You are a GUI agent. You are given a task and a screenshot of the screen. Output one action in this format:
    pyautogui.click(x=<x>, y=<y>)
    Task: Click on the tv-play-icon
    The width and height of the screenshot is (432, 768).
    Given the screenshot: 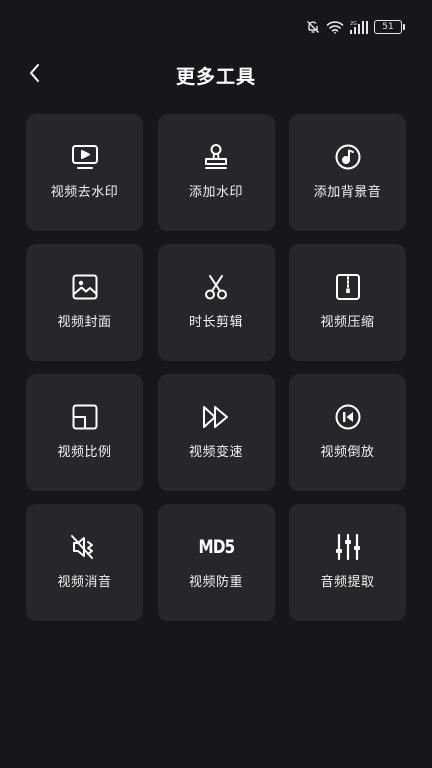 What is the action you would take?
    pyautogui.click(x=85, y=157)
    